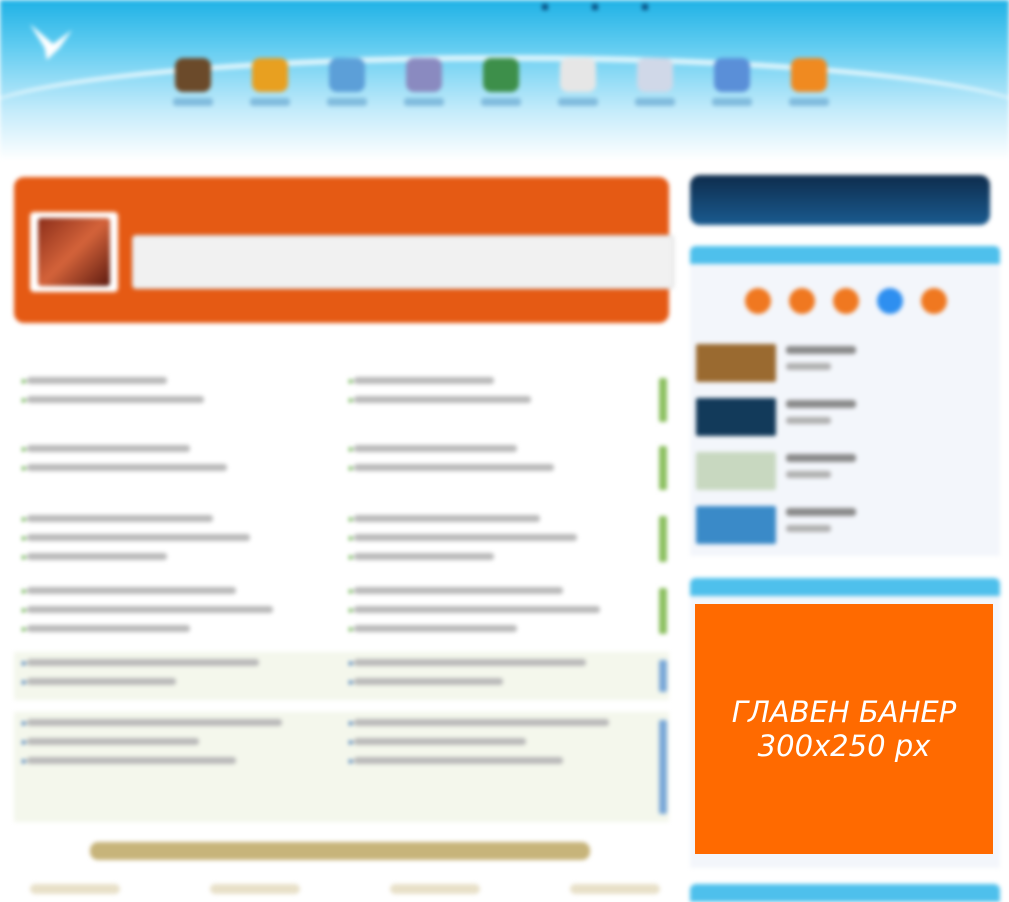  I want to click on nav-plane-link, so click(346, 82).